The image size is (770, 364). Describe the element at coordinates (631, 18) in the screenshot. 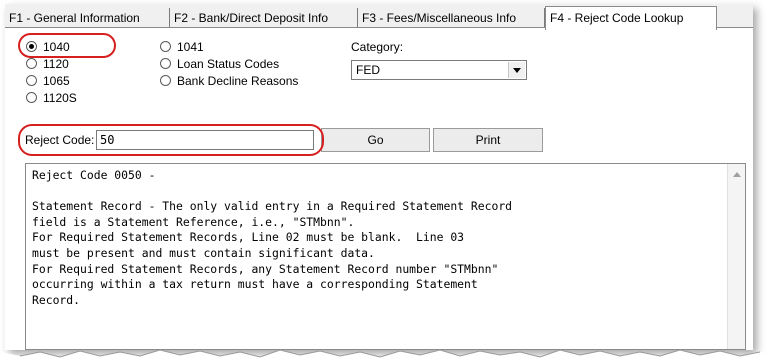

I see `tab-reject-code-lookup: F4 - Reject Code Lookup` at that location.